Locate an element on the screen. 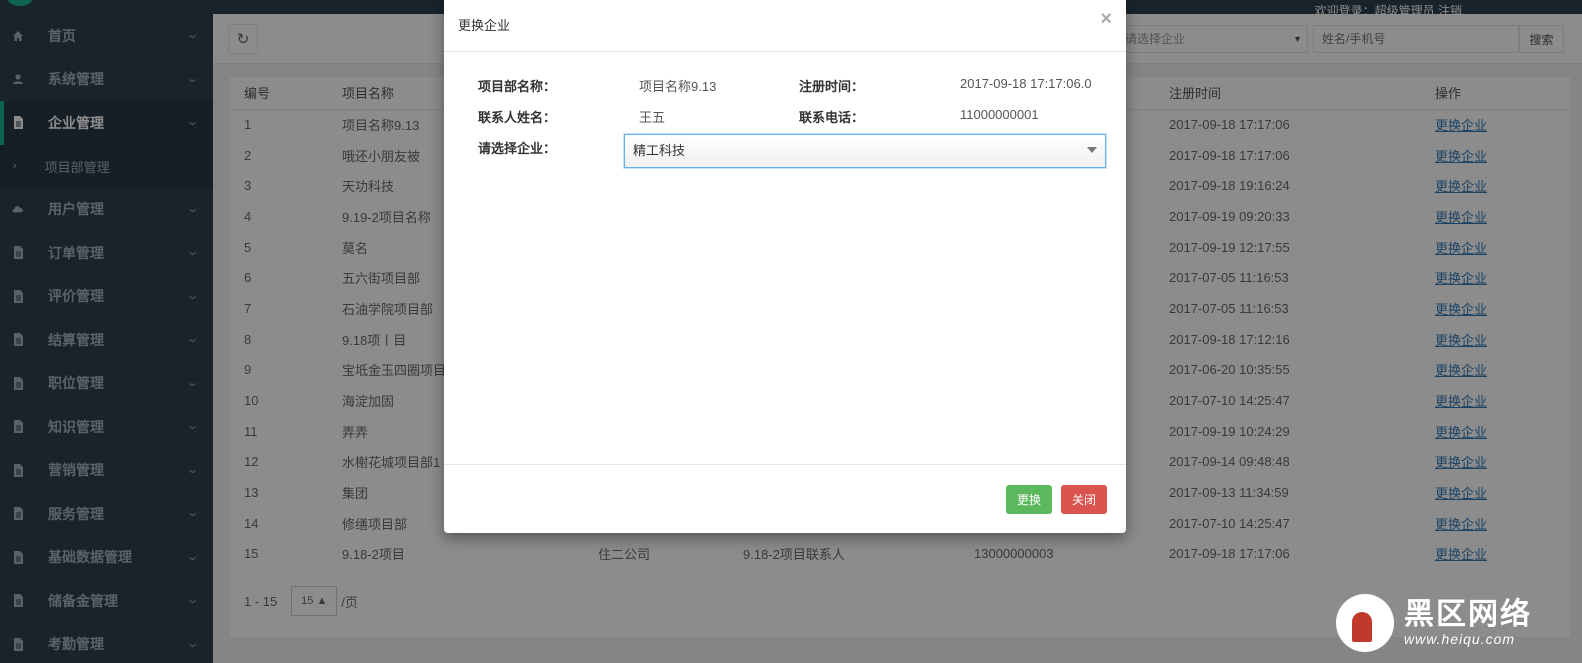 The image size is (1582, 663). watermark-logo-icon is located at coordinates (1365, 622).